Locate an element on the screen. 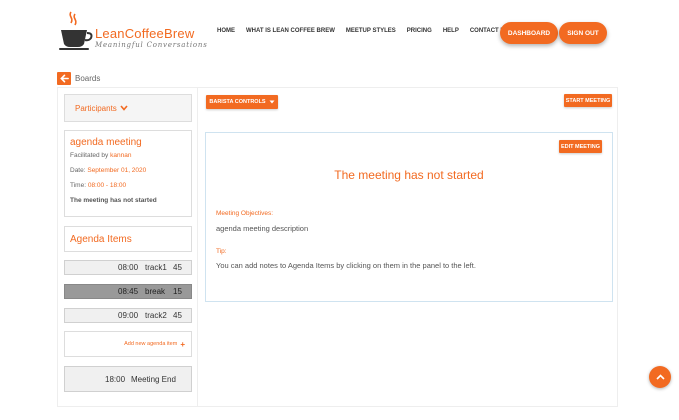  time-prefix: Time: is located at coordinates (78, 185).